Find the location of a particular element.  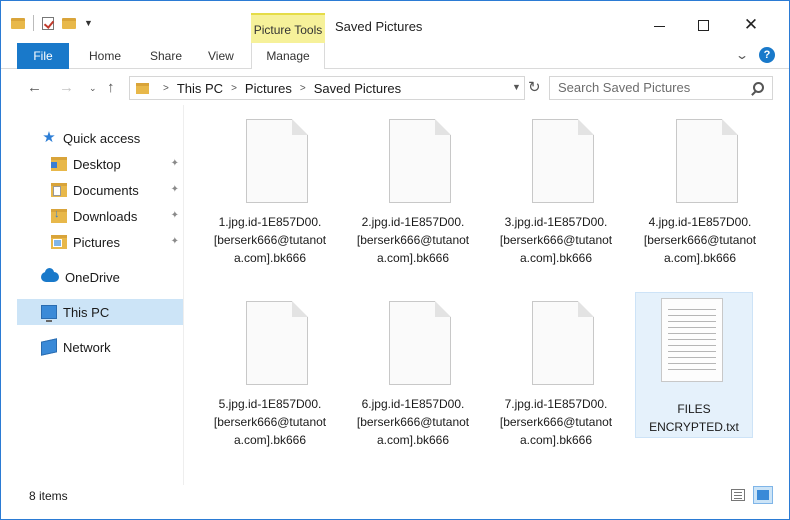

file-item-selected: FILES ENCRYPTED.txt is located at coordinates (694, 379).